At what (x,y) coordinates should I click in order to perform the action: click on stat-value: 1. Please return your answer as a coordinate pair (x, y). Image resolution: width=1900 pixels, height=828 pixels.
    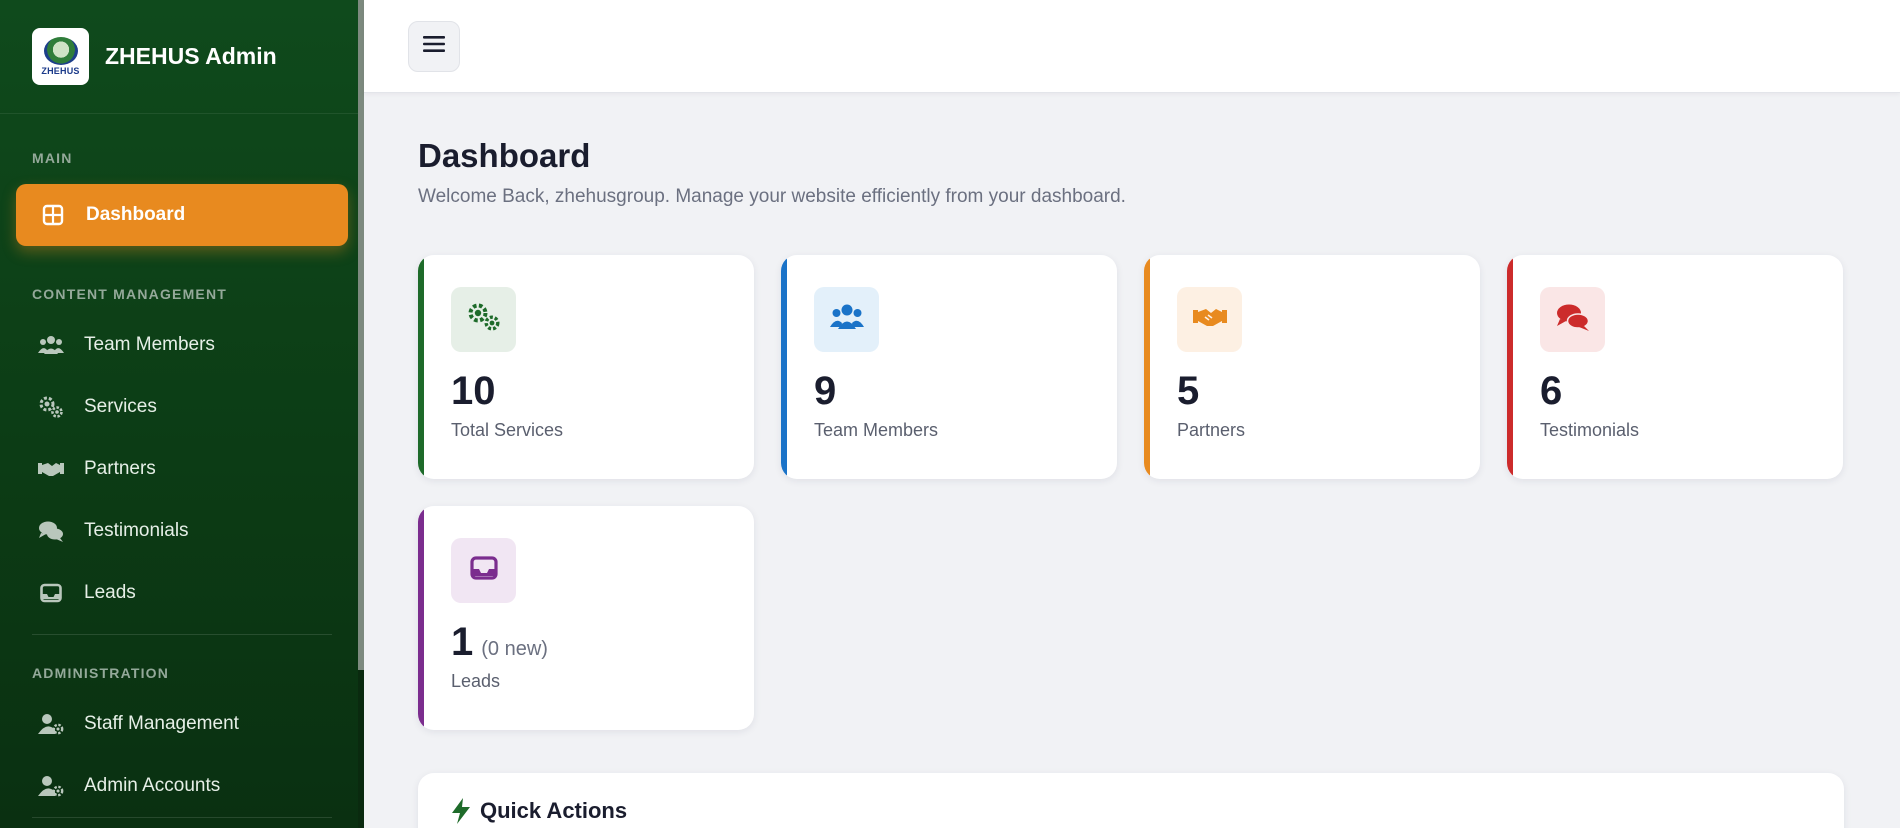
    Looking at the image, I should click on (462, 642).